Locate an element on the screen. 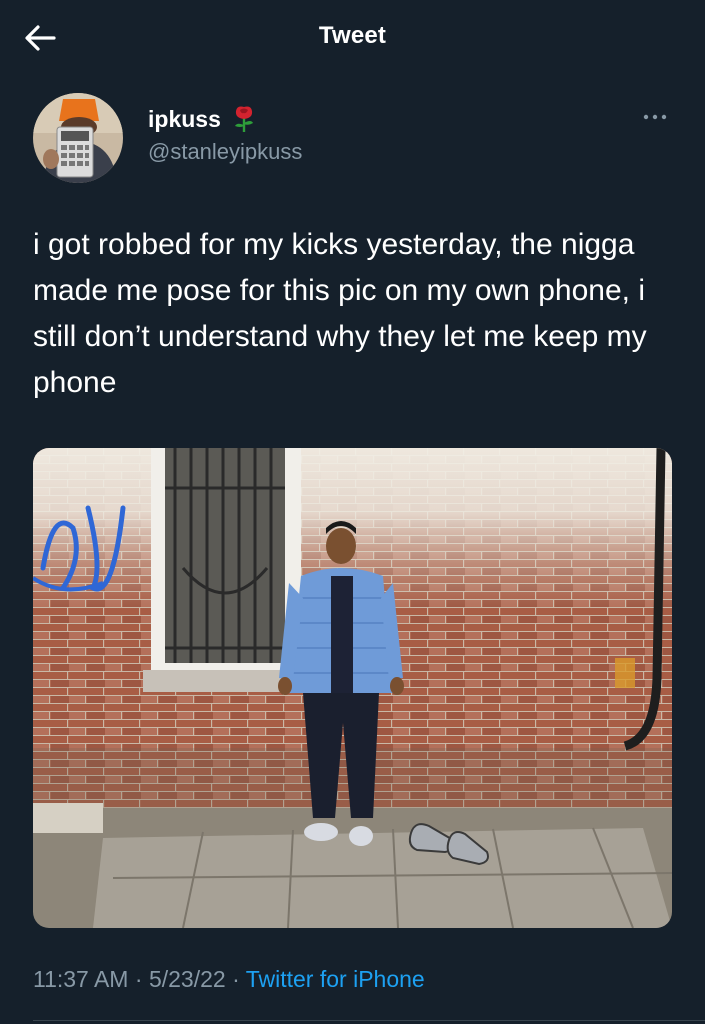 The width and height of the screenshot is (705, 1024). tweet-time: 11:37 AM is located at coordinates (81, 979).